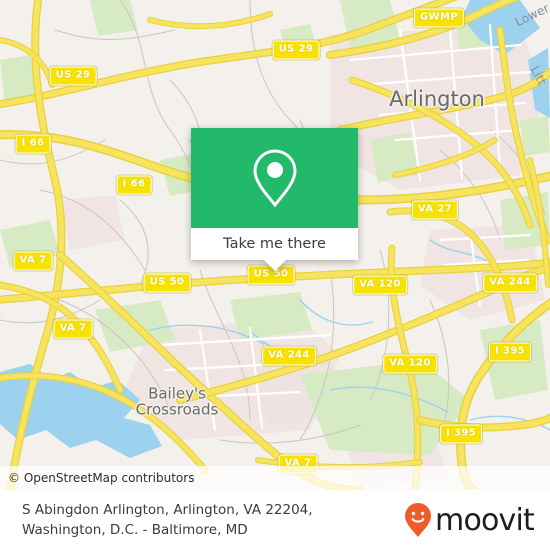 This screenshot has width=550, height=550. Describe the element at coordinates (167, 283) in the screenshot. I see `road-shield-us50-a: US 50` at that location.